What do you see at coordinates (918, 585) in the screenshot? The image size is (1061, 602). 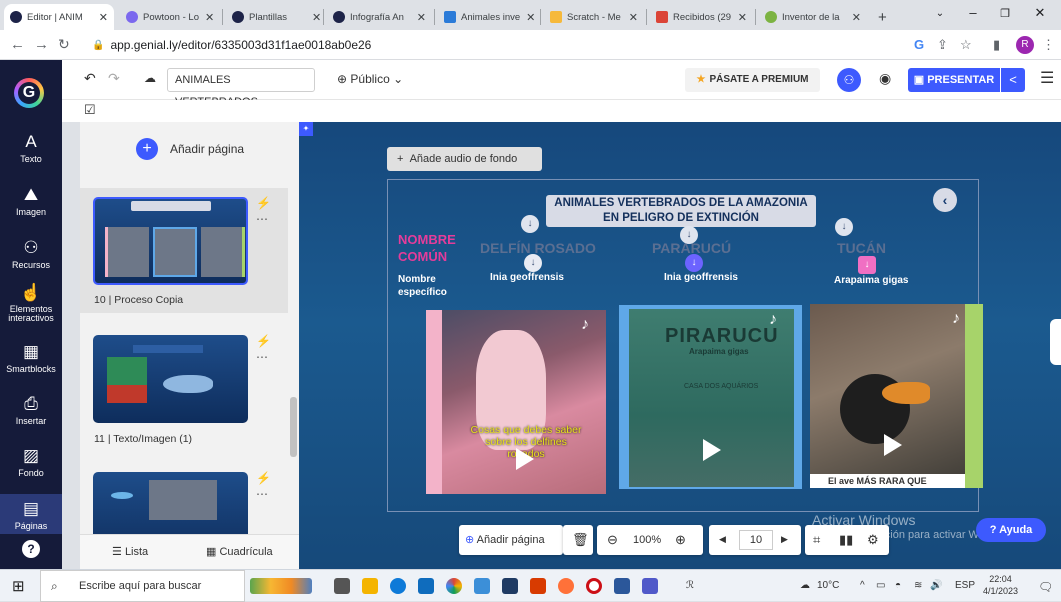 I see `wifi-icon: ≋` at bounding box center [918, 585].